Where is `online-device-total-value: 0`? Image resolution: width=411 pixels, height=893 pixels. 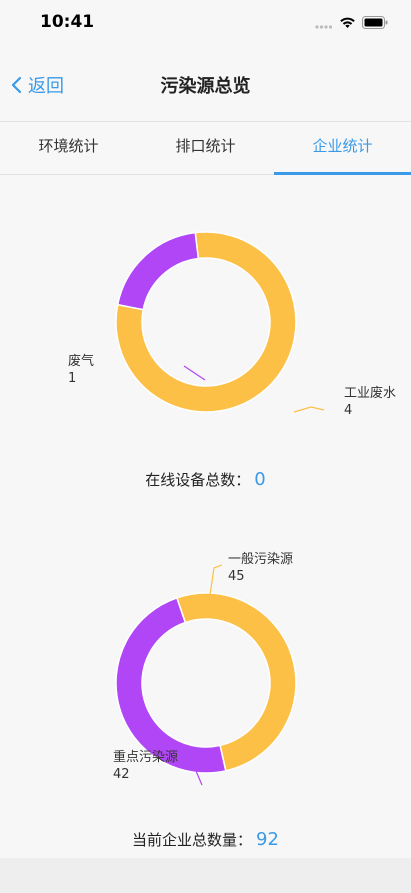 online-device-total-value: 0 is located at coordinates (260, 479).